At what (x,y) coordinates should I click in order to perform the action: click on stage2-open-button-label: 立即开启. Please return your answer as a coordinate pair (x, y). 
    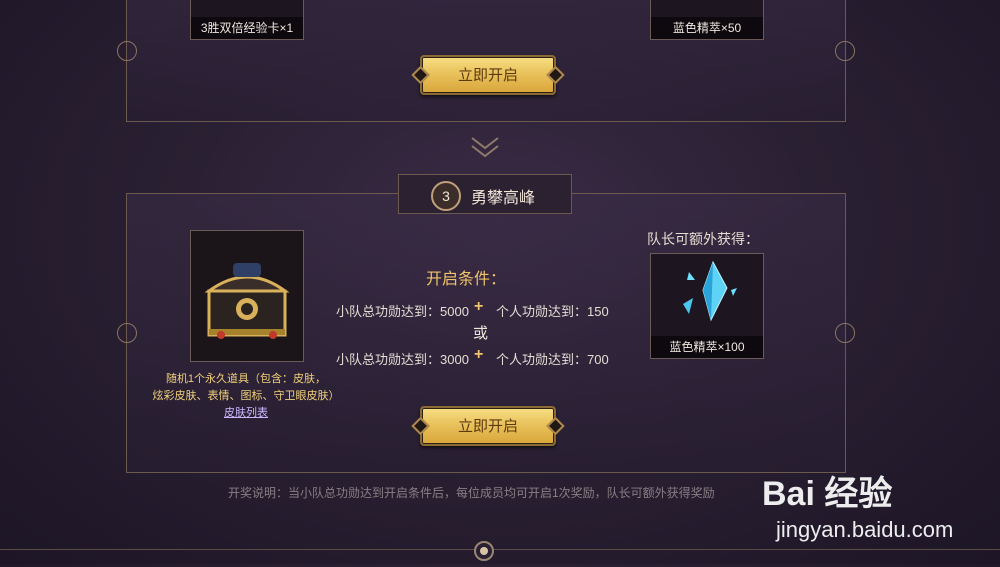
    Looking at the image, I should click on (487, 75).